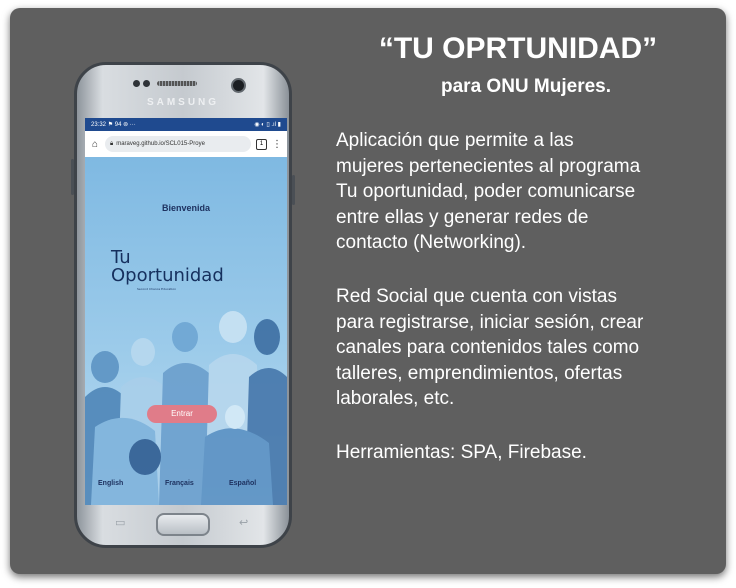 Image resolution: width=736 pixels, height=588 pixels. What do you see at coordinates (182, 414) in the screenshot?
I see `enter-button: Entrar` at bounding box center [182, 414].